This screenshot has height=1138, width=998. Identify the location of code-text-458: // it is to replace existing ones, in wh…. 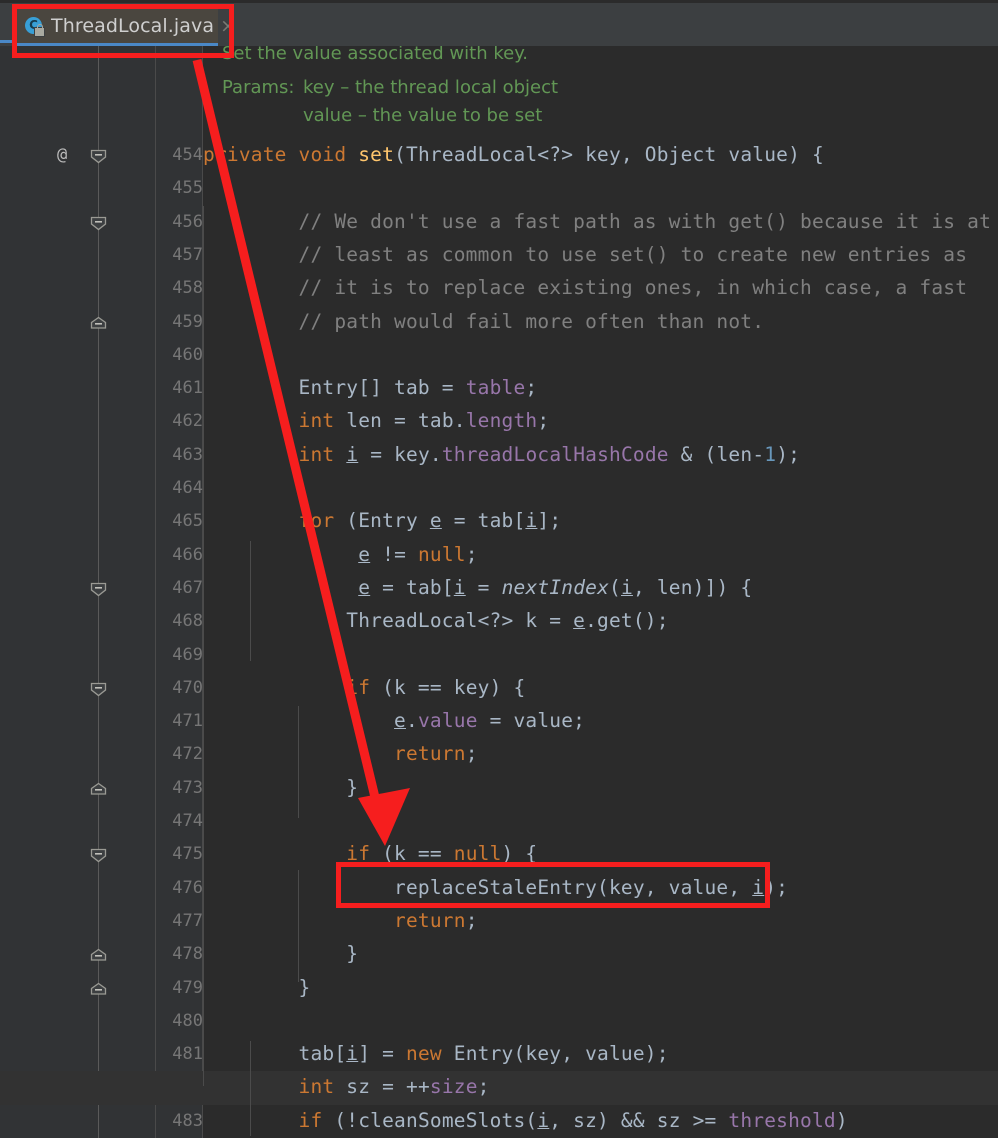
(585, 288).